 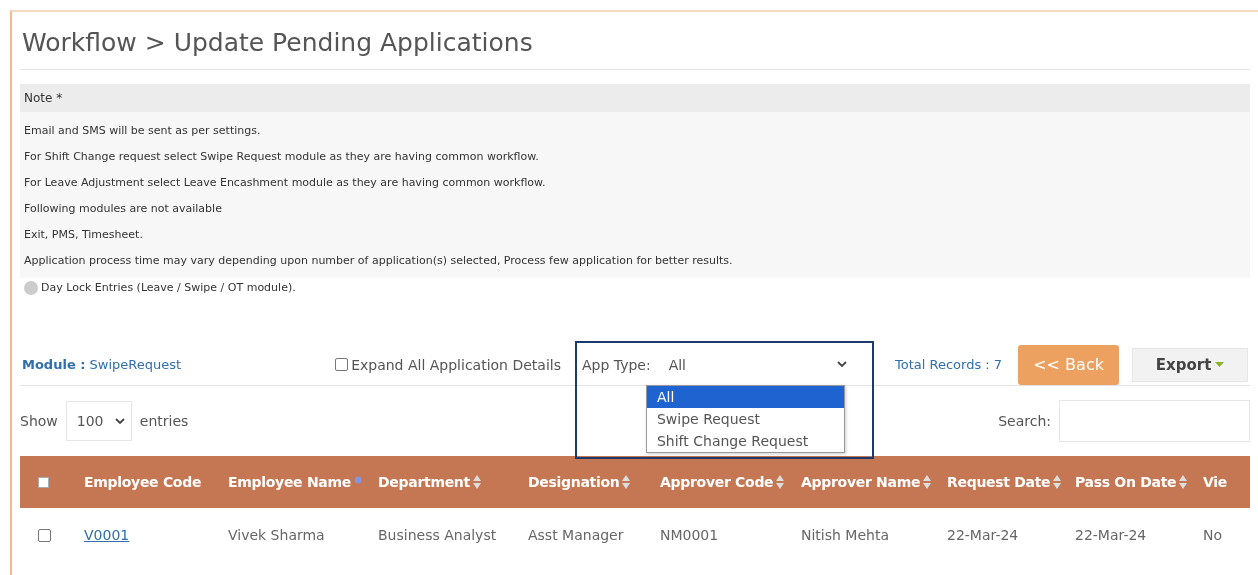 I want to click on table-cell-text: No, so click(x=1213, y=535).